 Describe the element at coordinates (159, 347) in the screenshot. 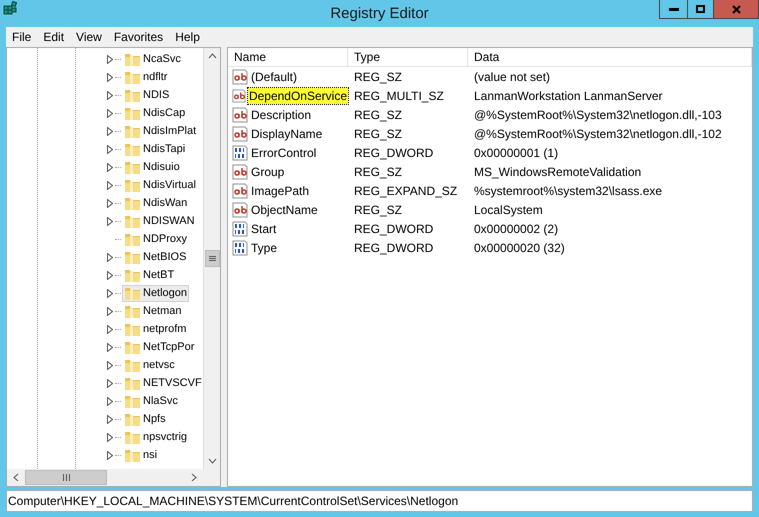

I see `tree-item: NetTcpPor` at that location.